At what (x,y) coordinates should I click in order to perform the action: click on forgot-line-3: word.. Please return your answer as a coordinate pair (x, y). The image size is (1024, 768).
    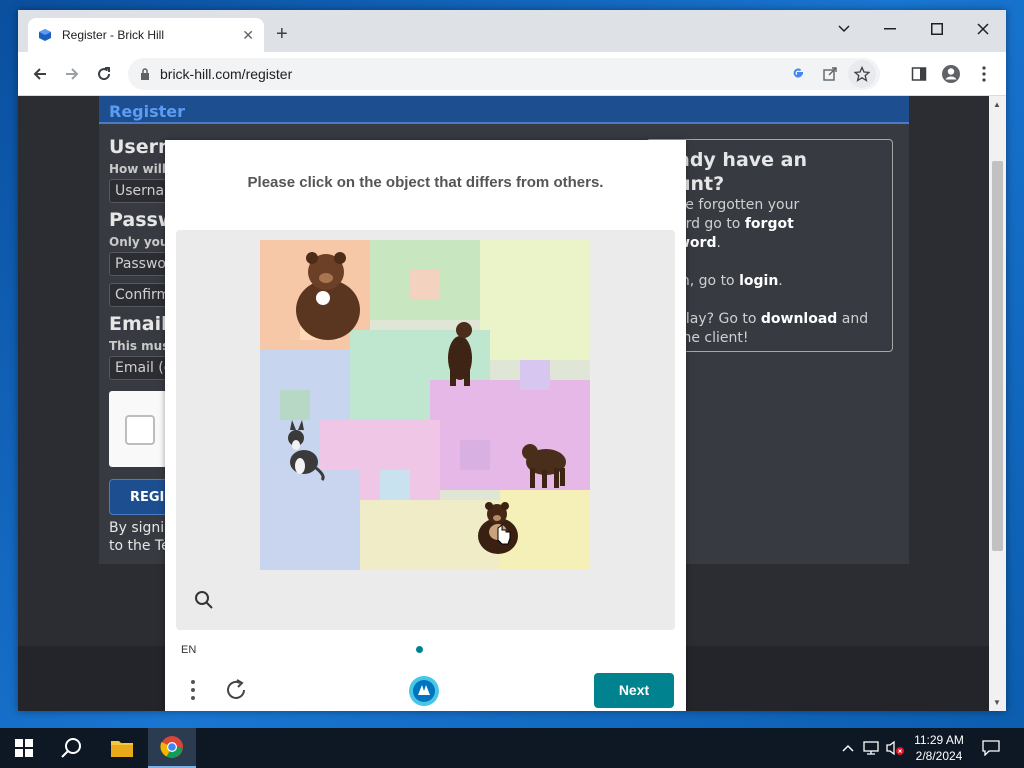
    Looking at the image, I should click on (784, 243).